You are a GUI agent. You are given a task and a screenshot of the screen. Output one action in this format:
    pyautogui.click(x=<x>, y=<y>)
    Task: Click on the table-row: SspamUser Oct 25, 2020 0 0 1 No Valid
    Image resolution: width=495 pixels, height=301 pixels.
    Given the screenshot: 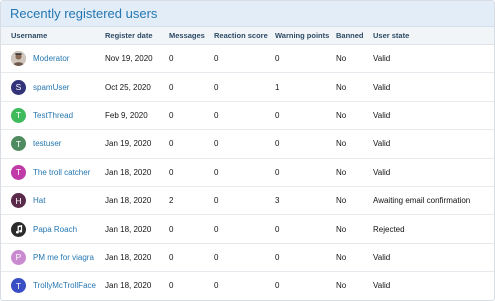 What is the action you would take?
    pyautogui.click(x=247, y=87)
    